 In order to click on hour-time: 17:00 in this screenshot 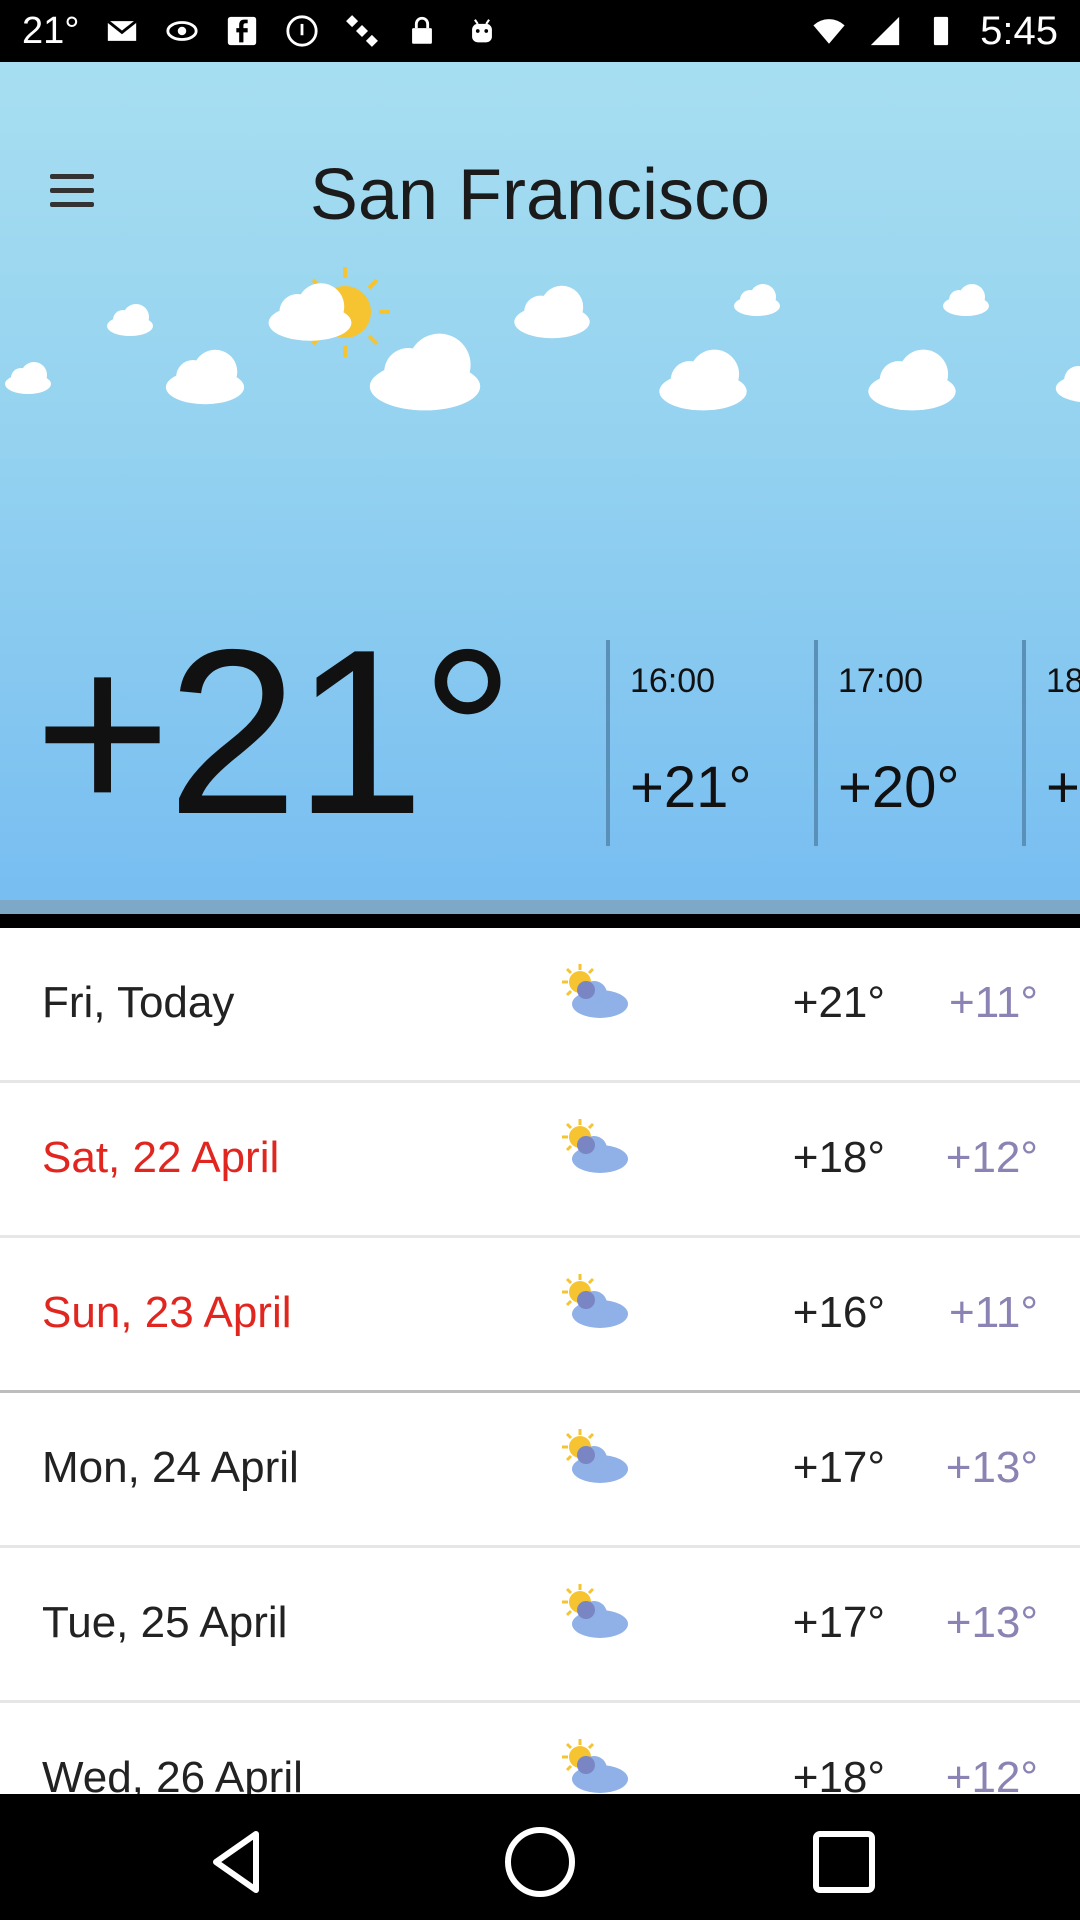, I will do `click(881, 681)`.